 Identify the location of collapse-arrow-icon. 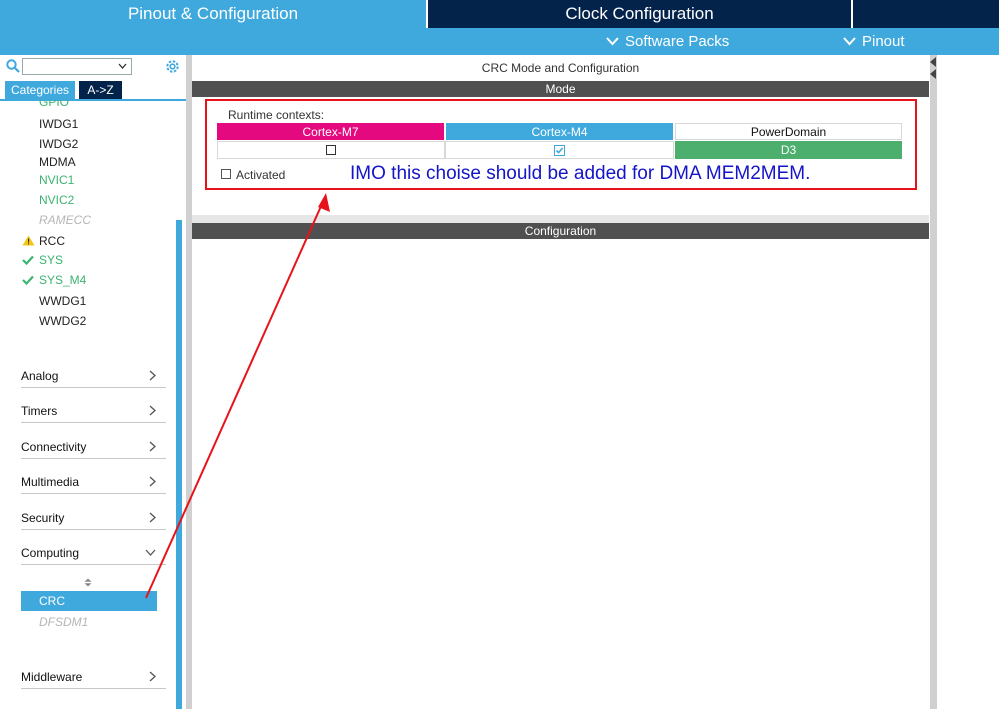
(933, 68).